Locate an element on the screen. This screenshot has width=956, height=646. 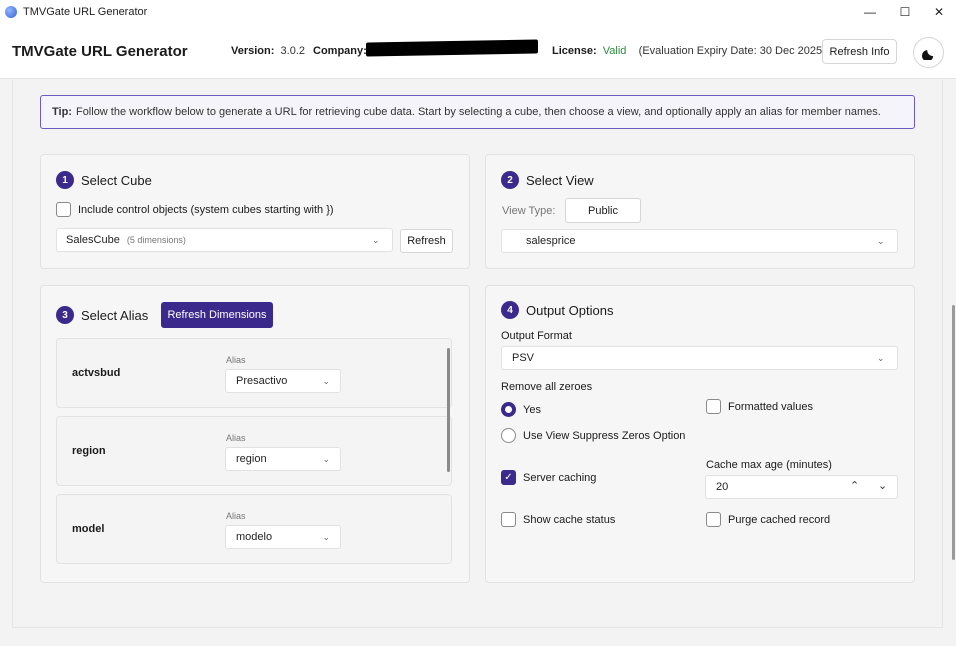
alias-select-value: Presactivo is located at coordinates (262, 381).